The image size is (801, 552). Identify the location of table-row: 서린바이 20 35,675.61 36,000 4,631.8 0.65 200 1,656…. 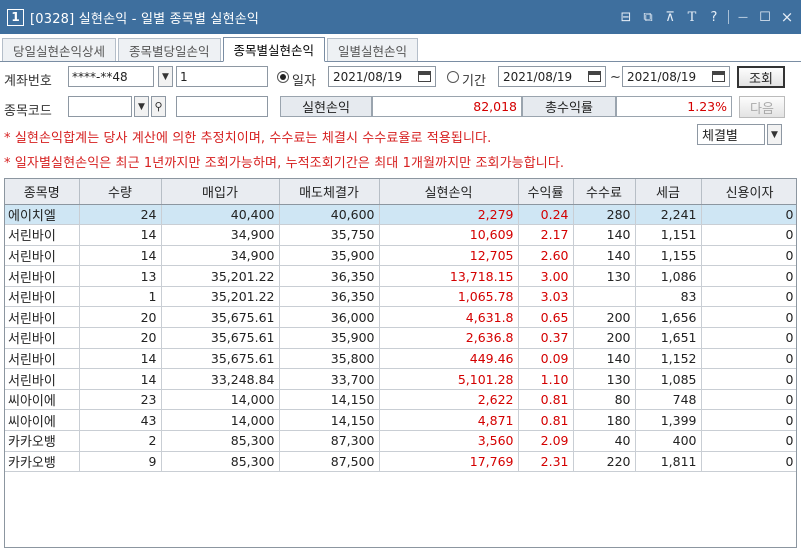
(400, 317).